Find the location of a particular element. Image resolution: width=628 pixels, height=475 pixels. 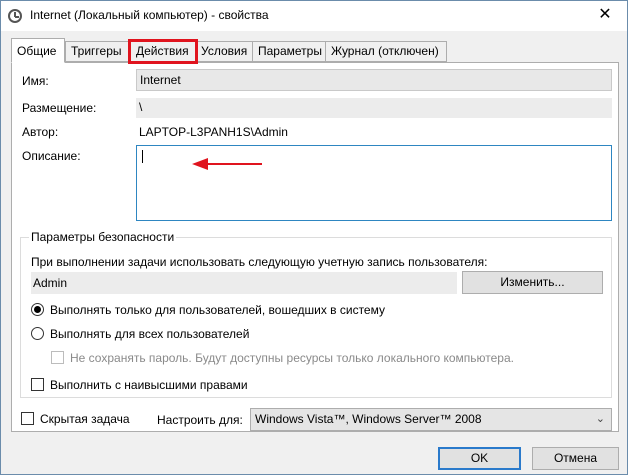

hidden-task-checkbox is located at coordinates (27, 418).